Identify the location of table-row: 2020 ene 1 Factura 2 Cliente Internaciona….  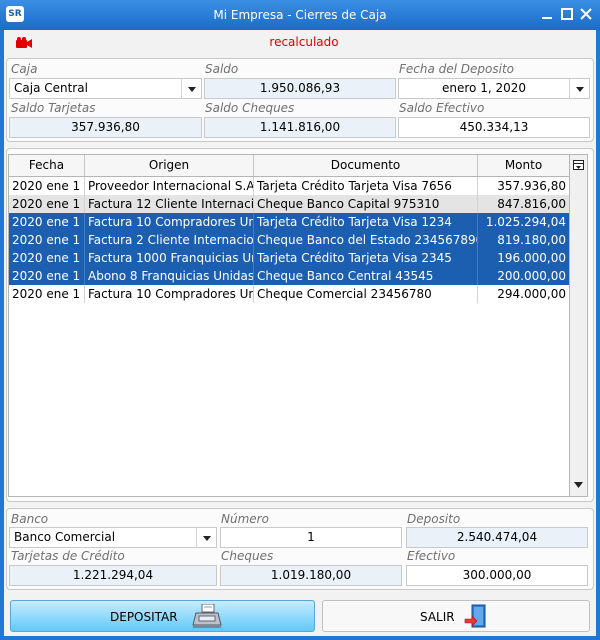
(289, 240).